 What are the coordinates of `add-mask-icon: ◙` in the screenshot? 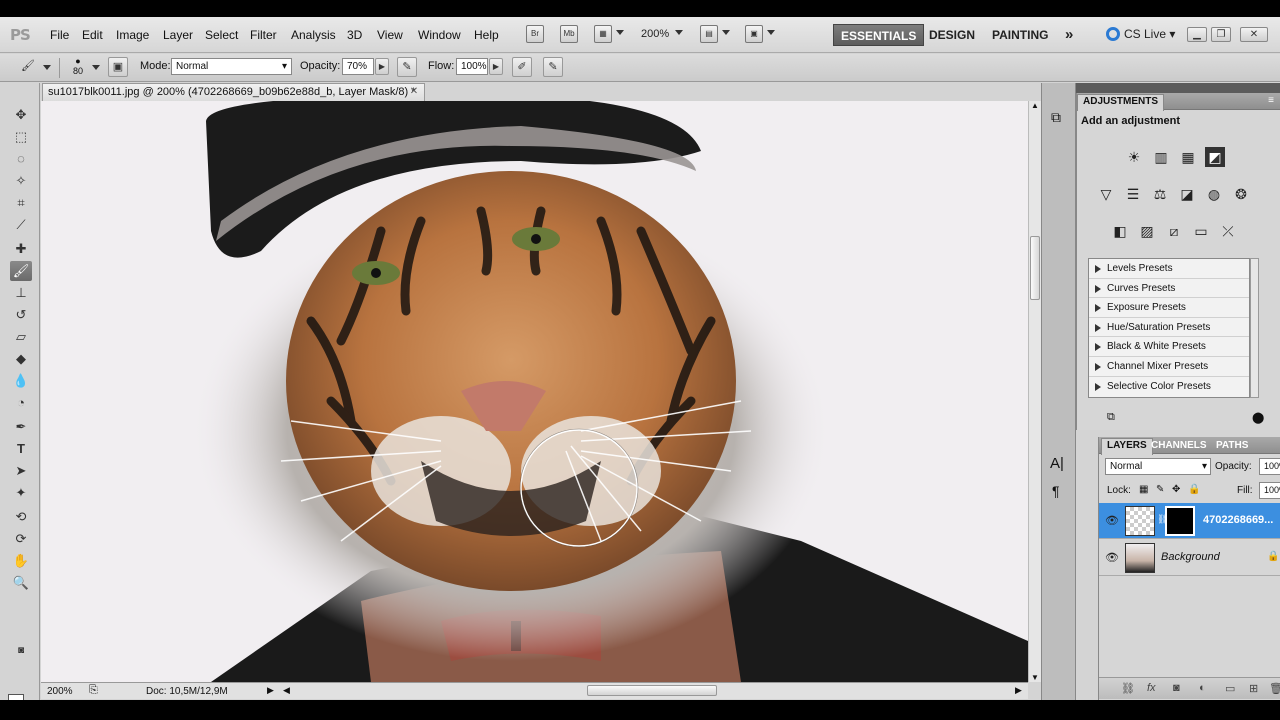 It's located at (1176, 688).